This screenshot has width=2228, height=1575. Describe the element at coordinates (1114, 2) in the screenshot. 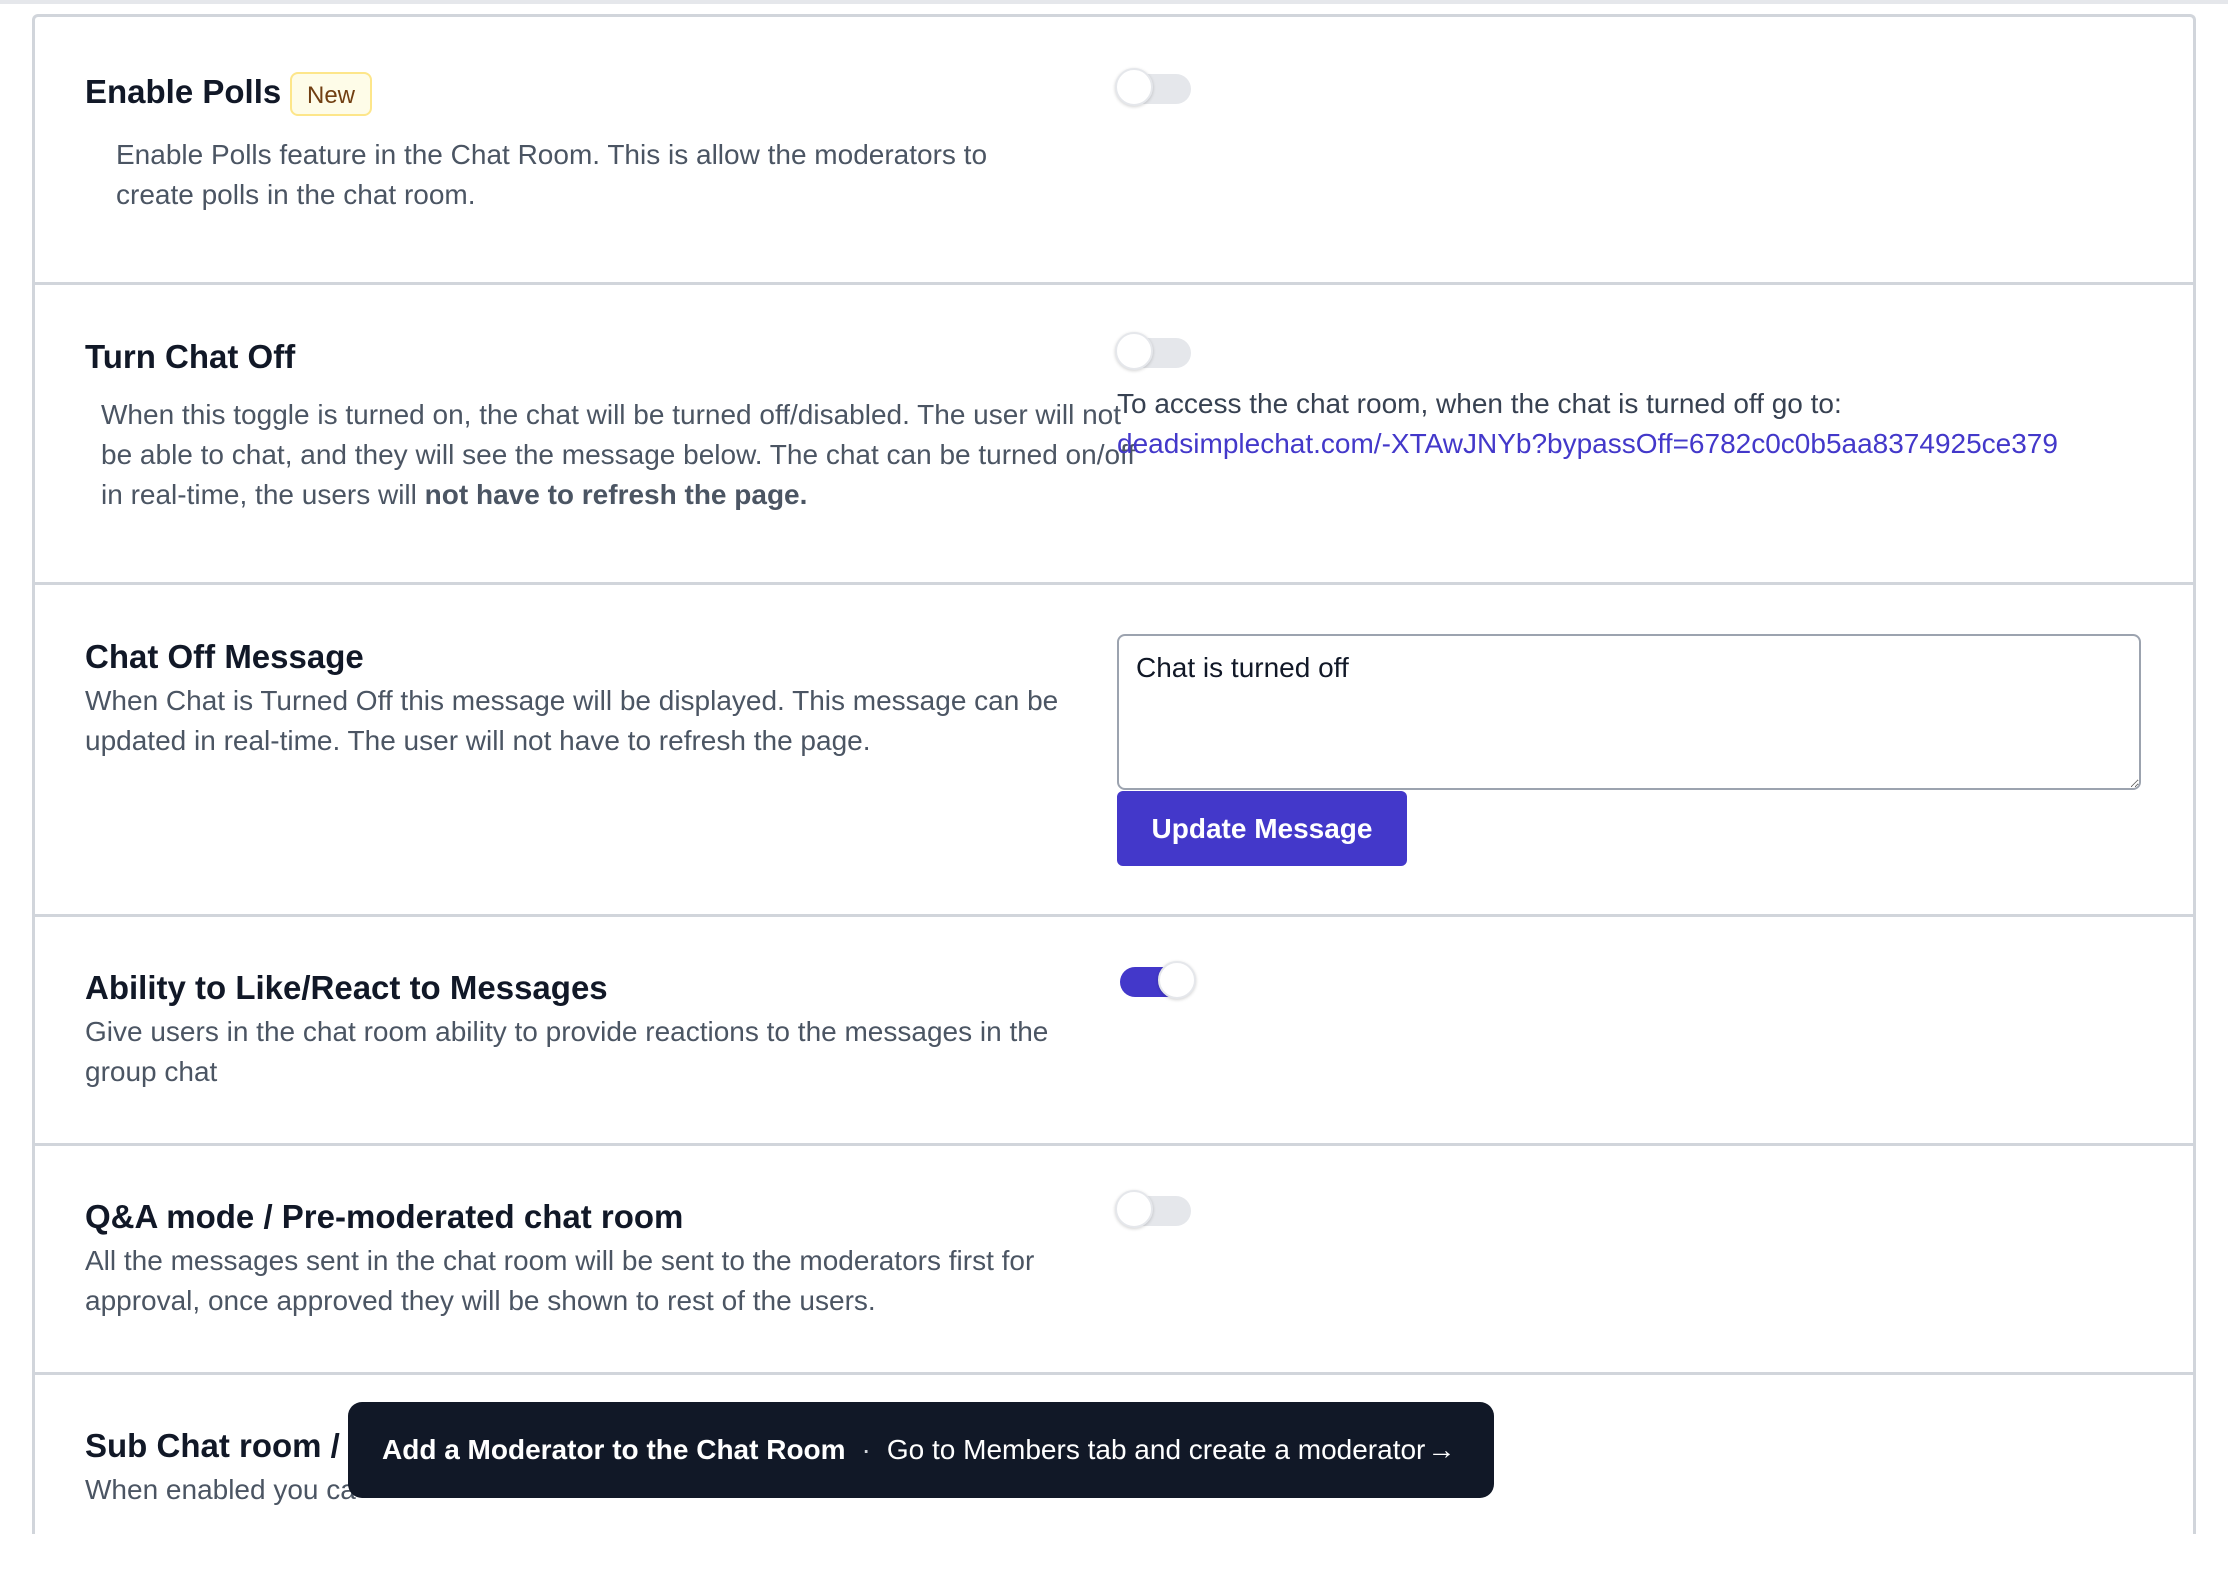

I see `top-divider` at that location.